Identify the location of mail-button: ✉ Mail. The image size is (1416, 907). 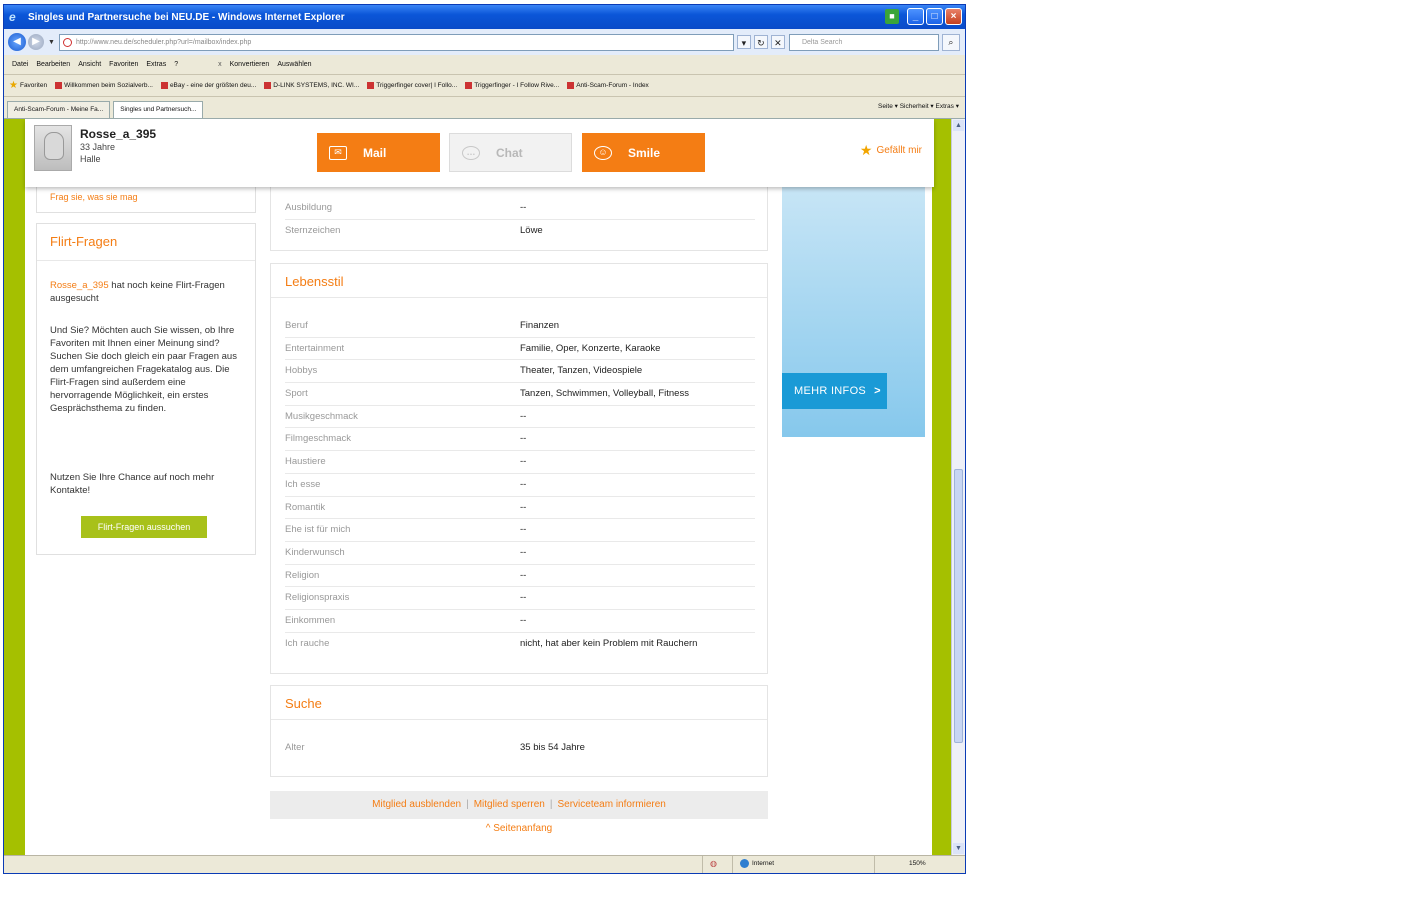
(378, 152).